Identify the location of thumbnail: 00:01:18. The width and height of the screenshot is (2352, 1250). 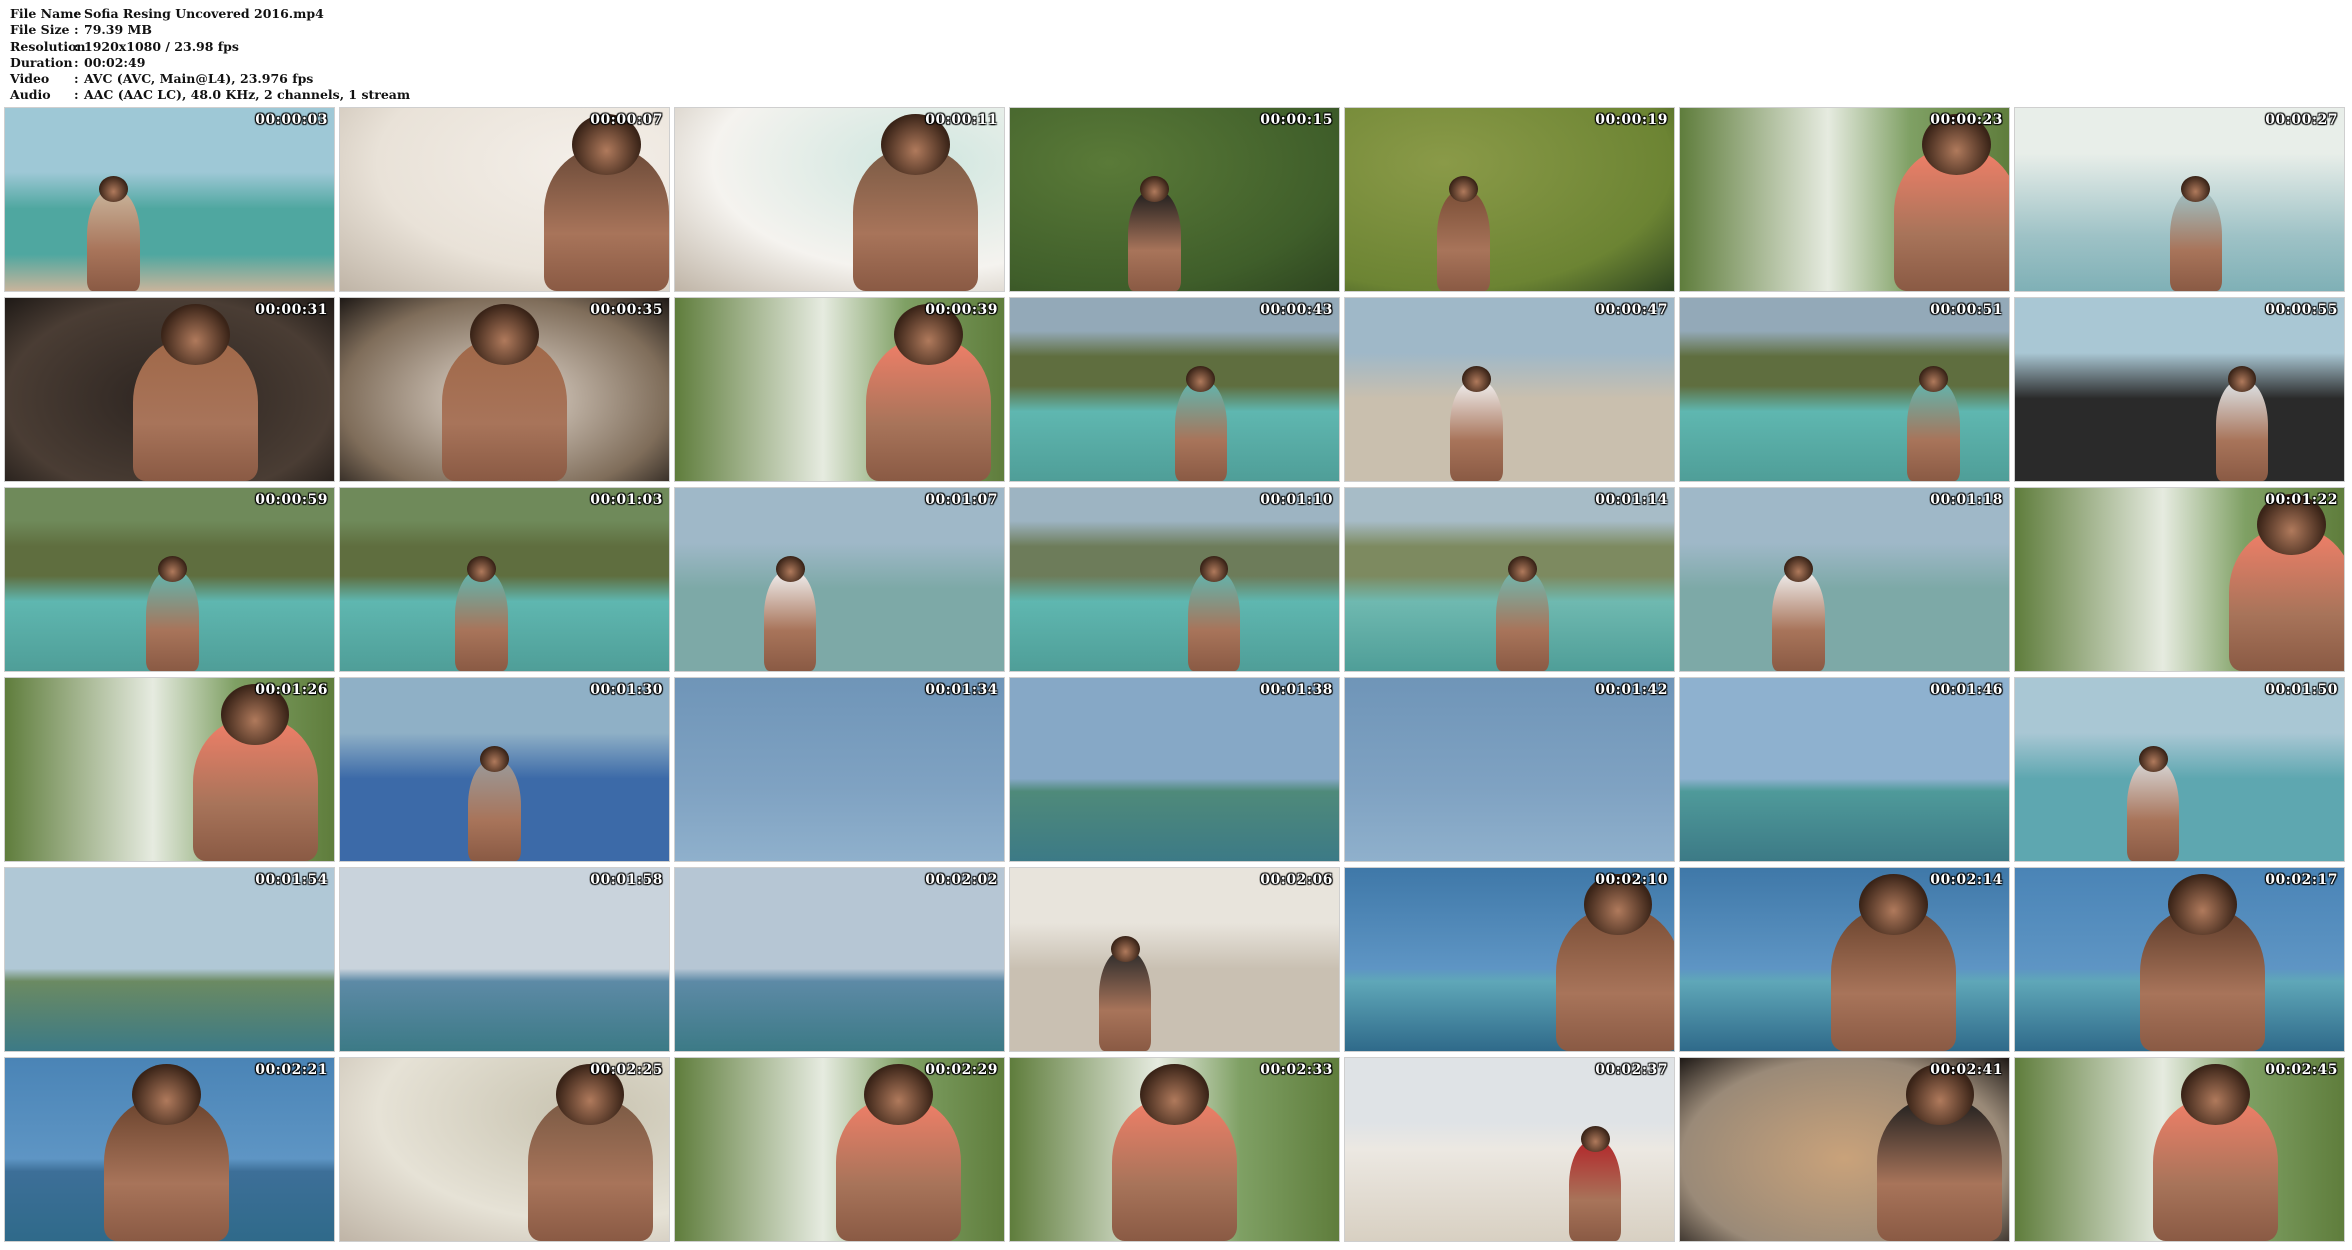
(1844, 579).